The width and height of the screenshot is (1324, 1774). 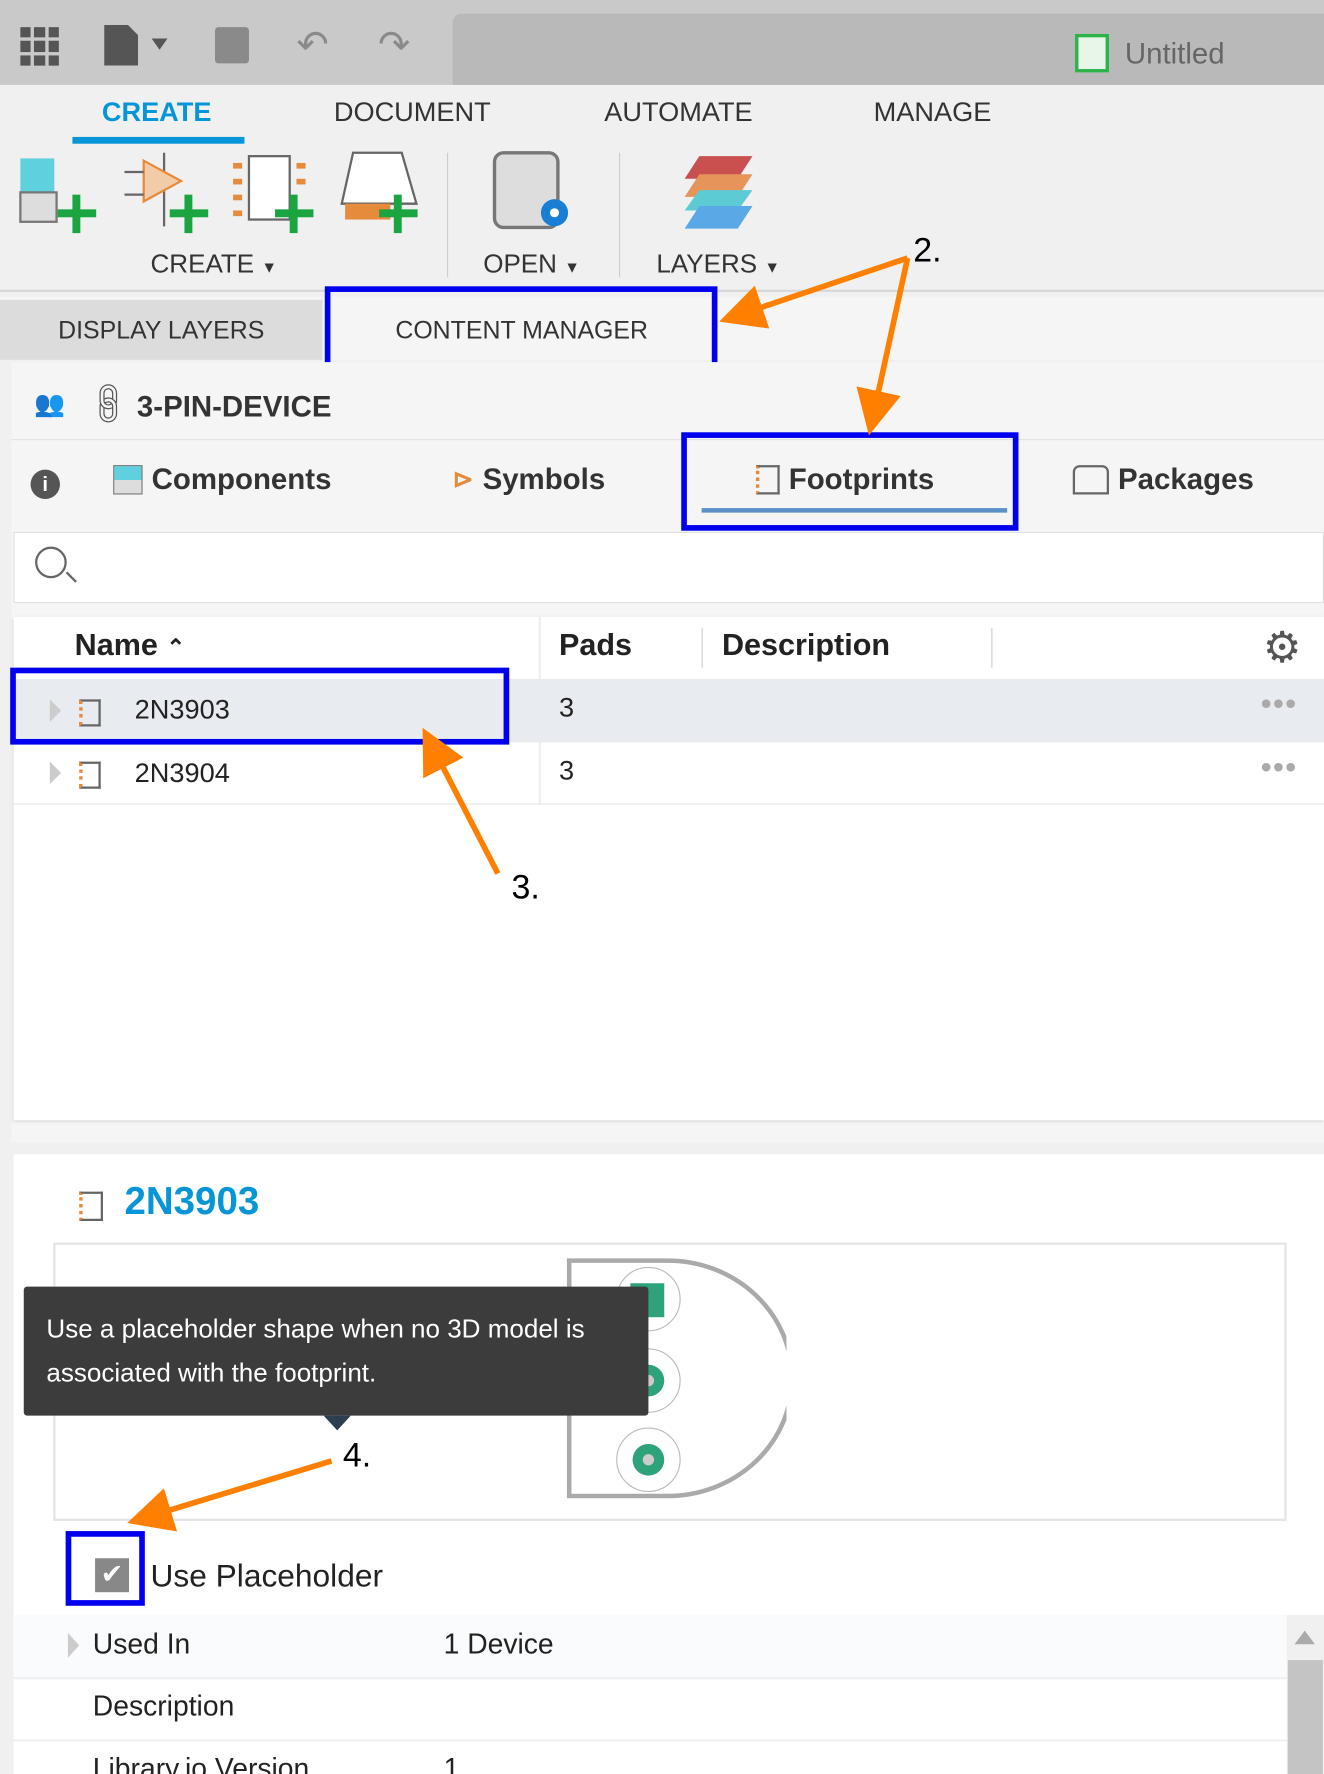 What do you see at coordinates (1304, 1637) in the screenshot?
I see `scroll-up-icon` at bounding box center [1304, 1637].